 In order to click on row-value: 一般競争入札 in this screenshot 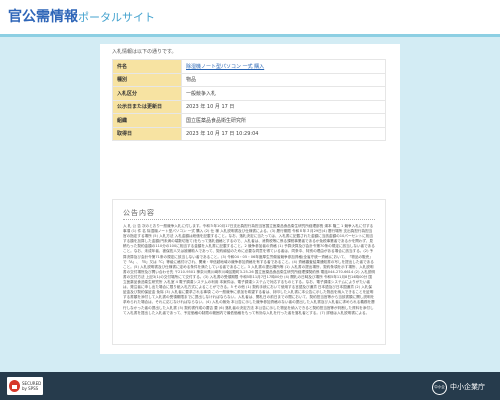, I will do `click(283, 93)`.